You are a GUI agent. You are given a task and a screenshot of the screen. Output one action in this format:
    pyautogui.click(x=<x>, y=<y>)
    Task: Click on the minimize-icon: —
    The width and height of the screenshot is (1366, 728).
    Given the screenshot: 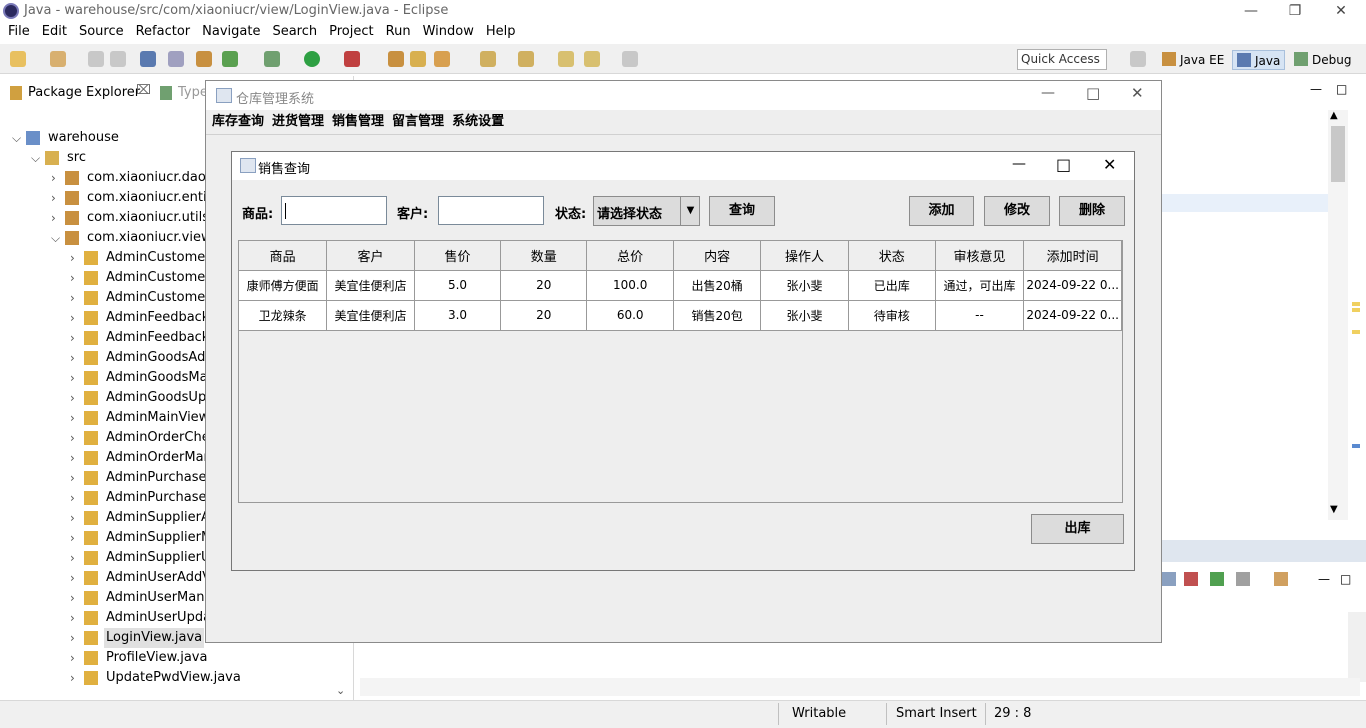 What is the action you would take?
    pyautogui.click(x=1251, y=11)
    